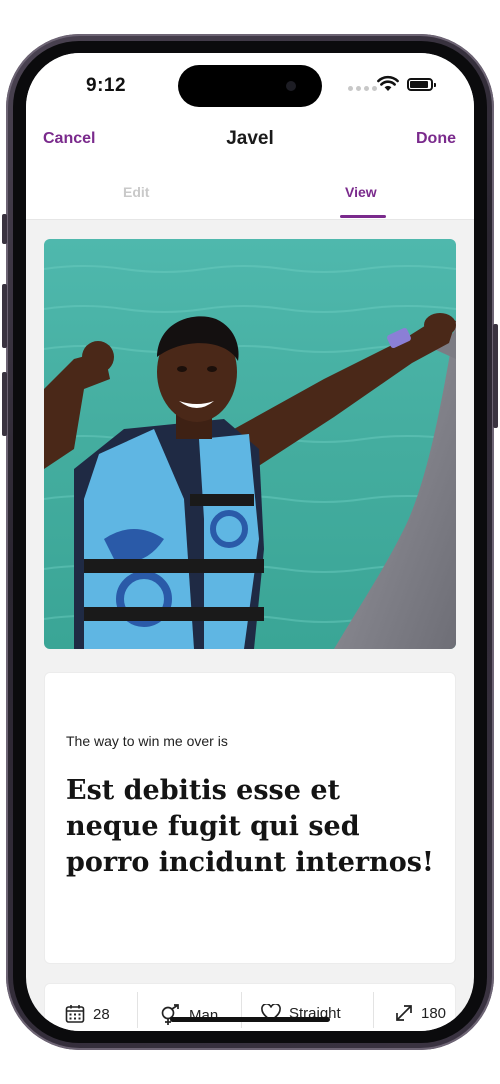 This screenshot has width=500, height=1084. I want to click on power-button, so click(495, 376).